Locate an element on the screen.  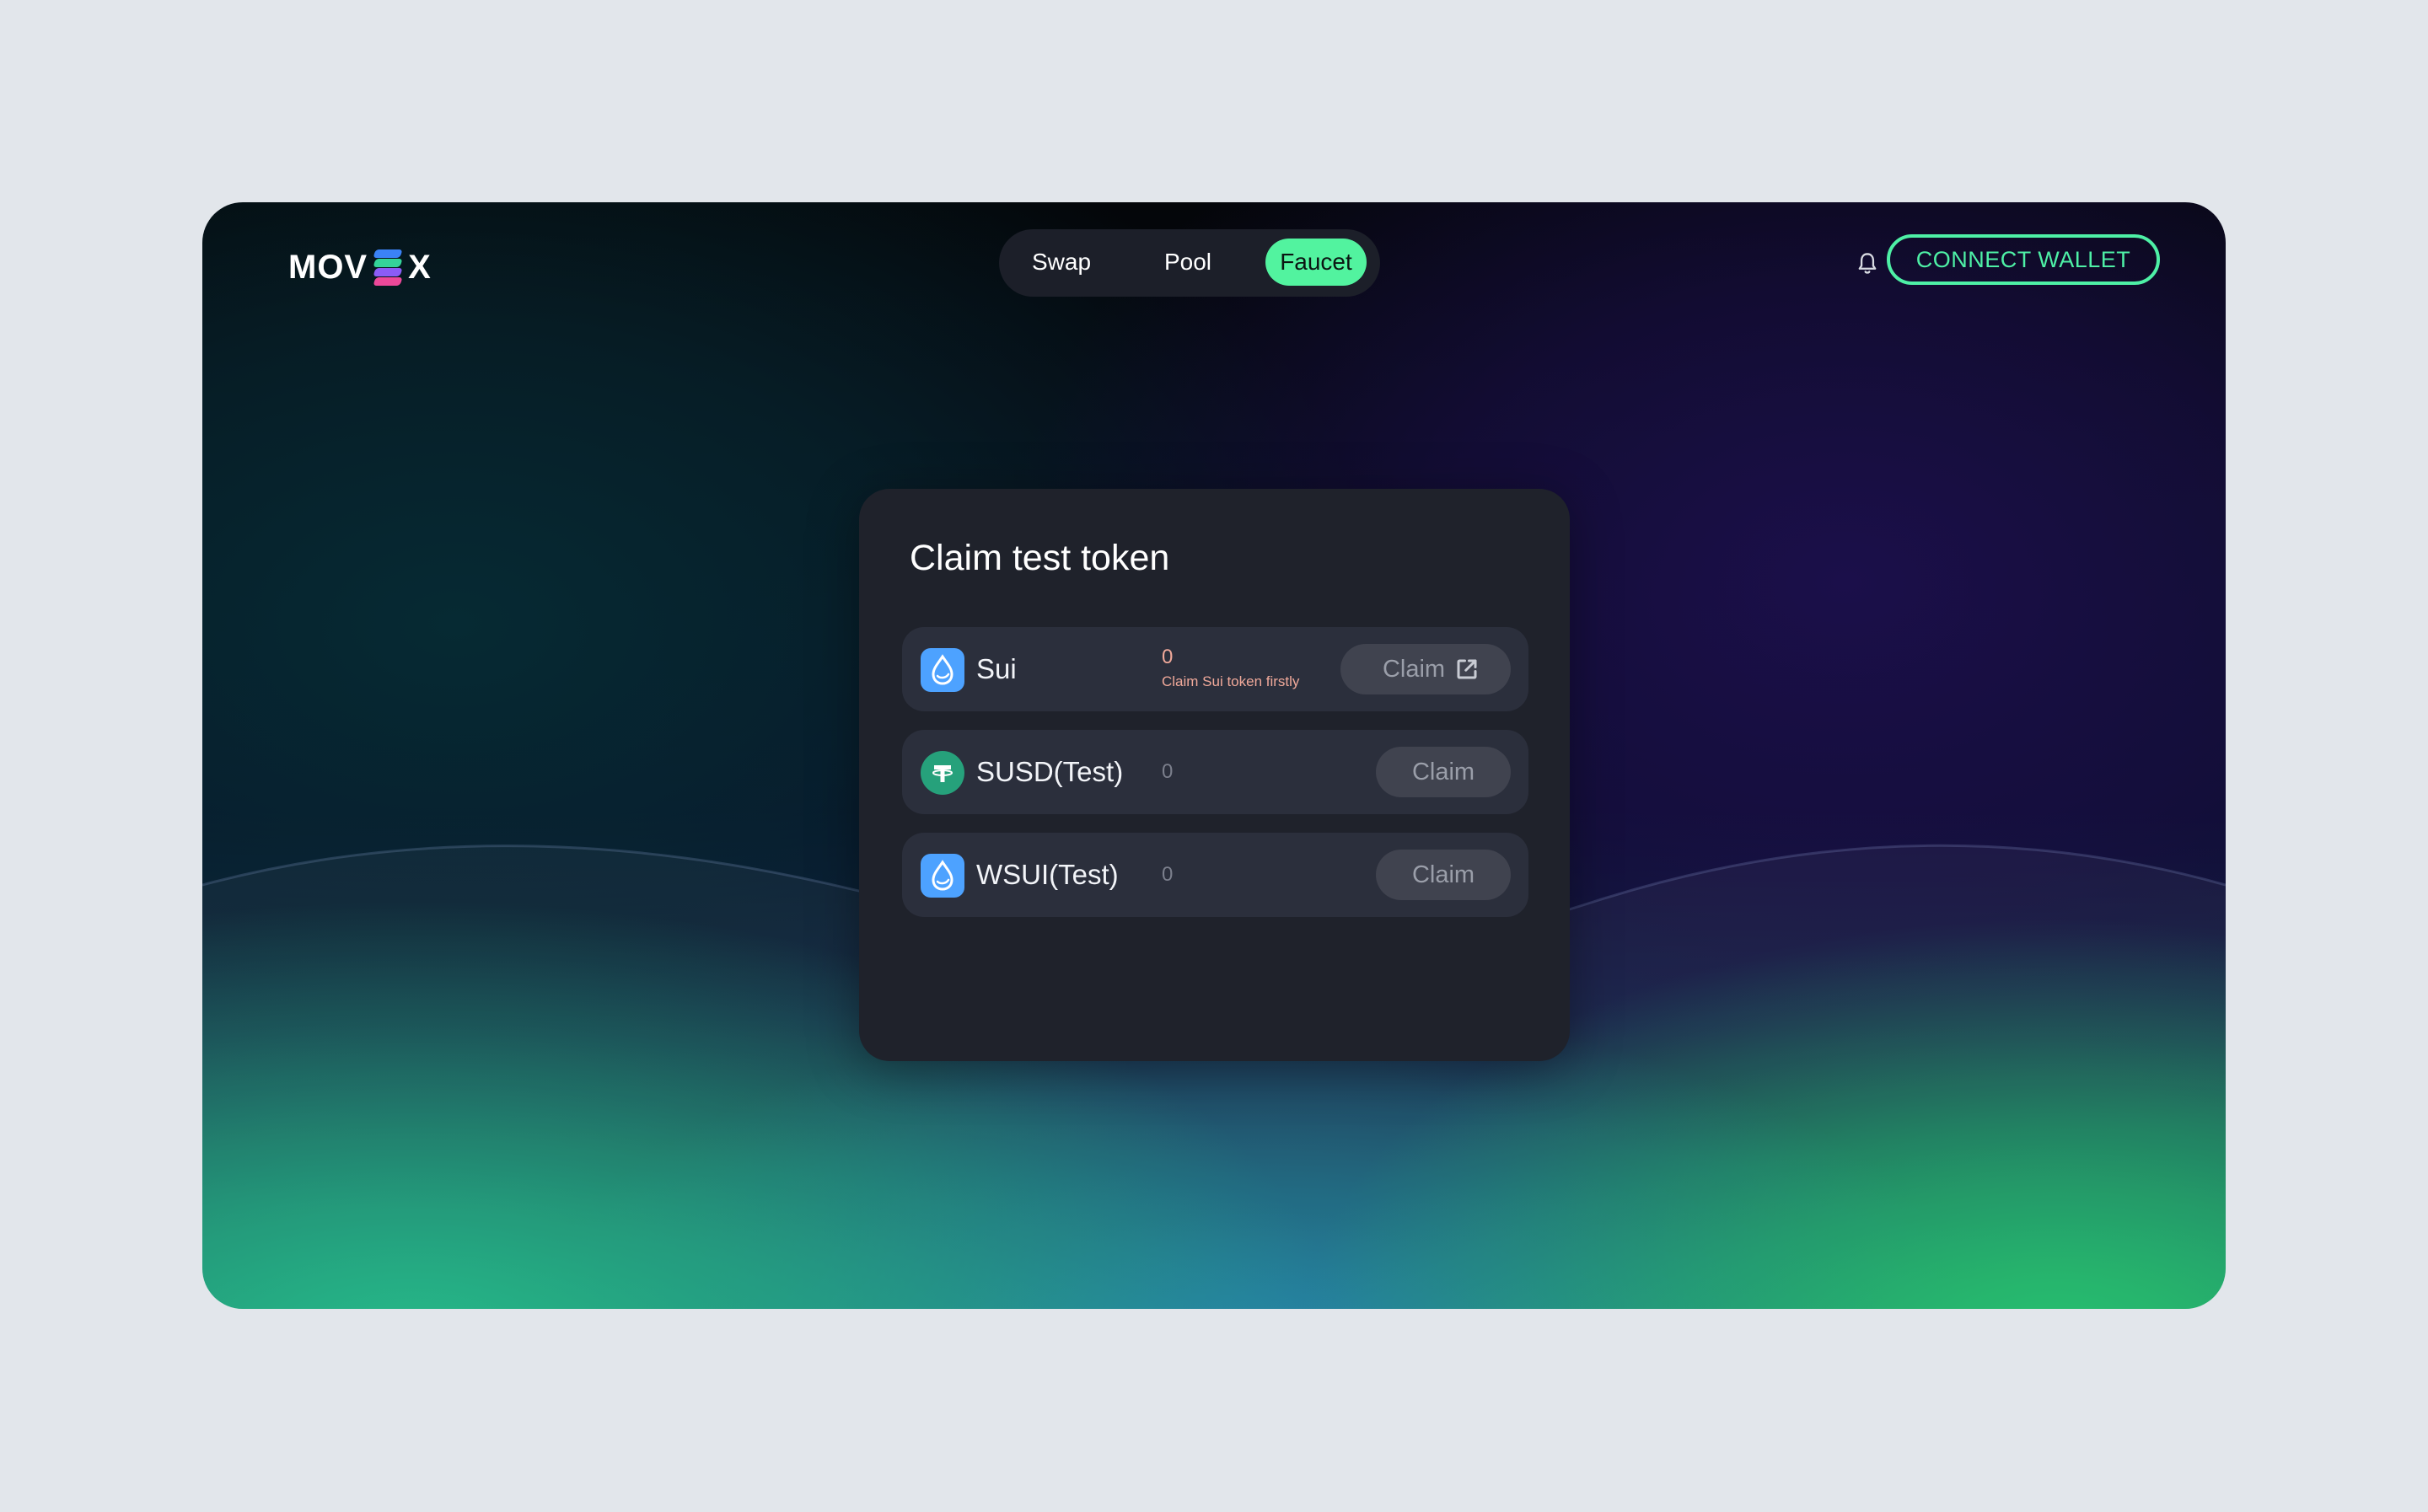
claim-button-sui: Claim is located at coordinates (1425, 669).